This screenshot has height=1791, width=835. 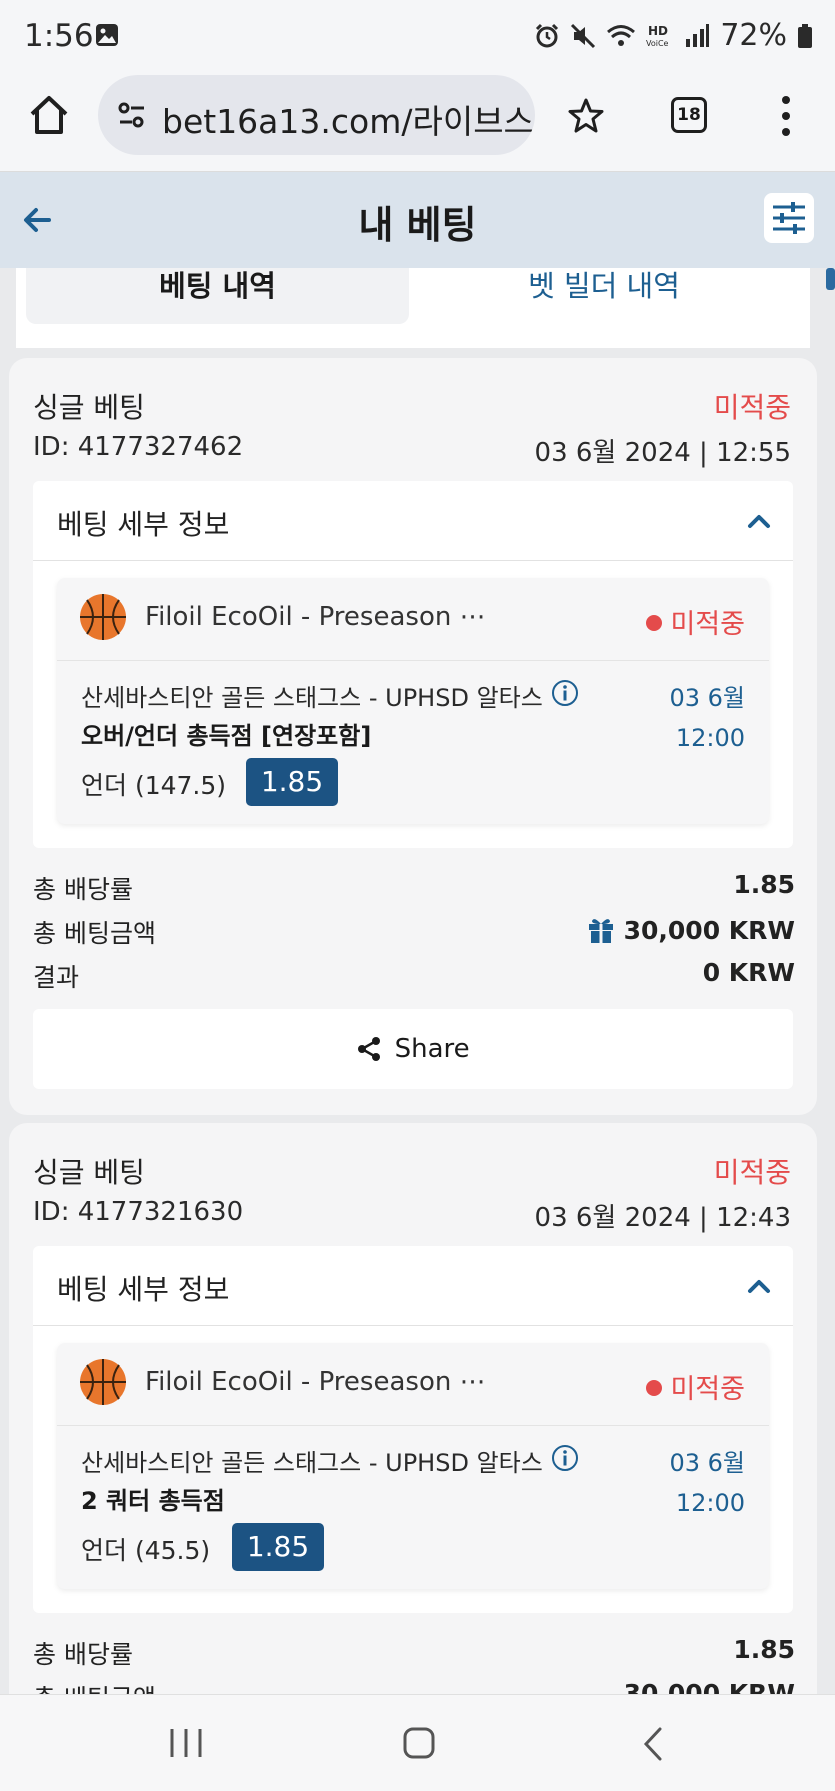 I want to click on status-time: 1:56, so click(x=59, y=36).